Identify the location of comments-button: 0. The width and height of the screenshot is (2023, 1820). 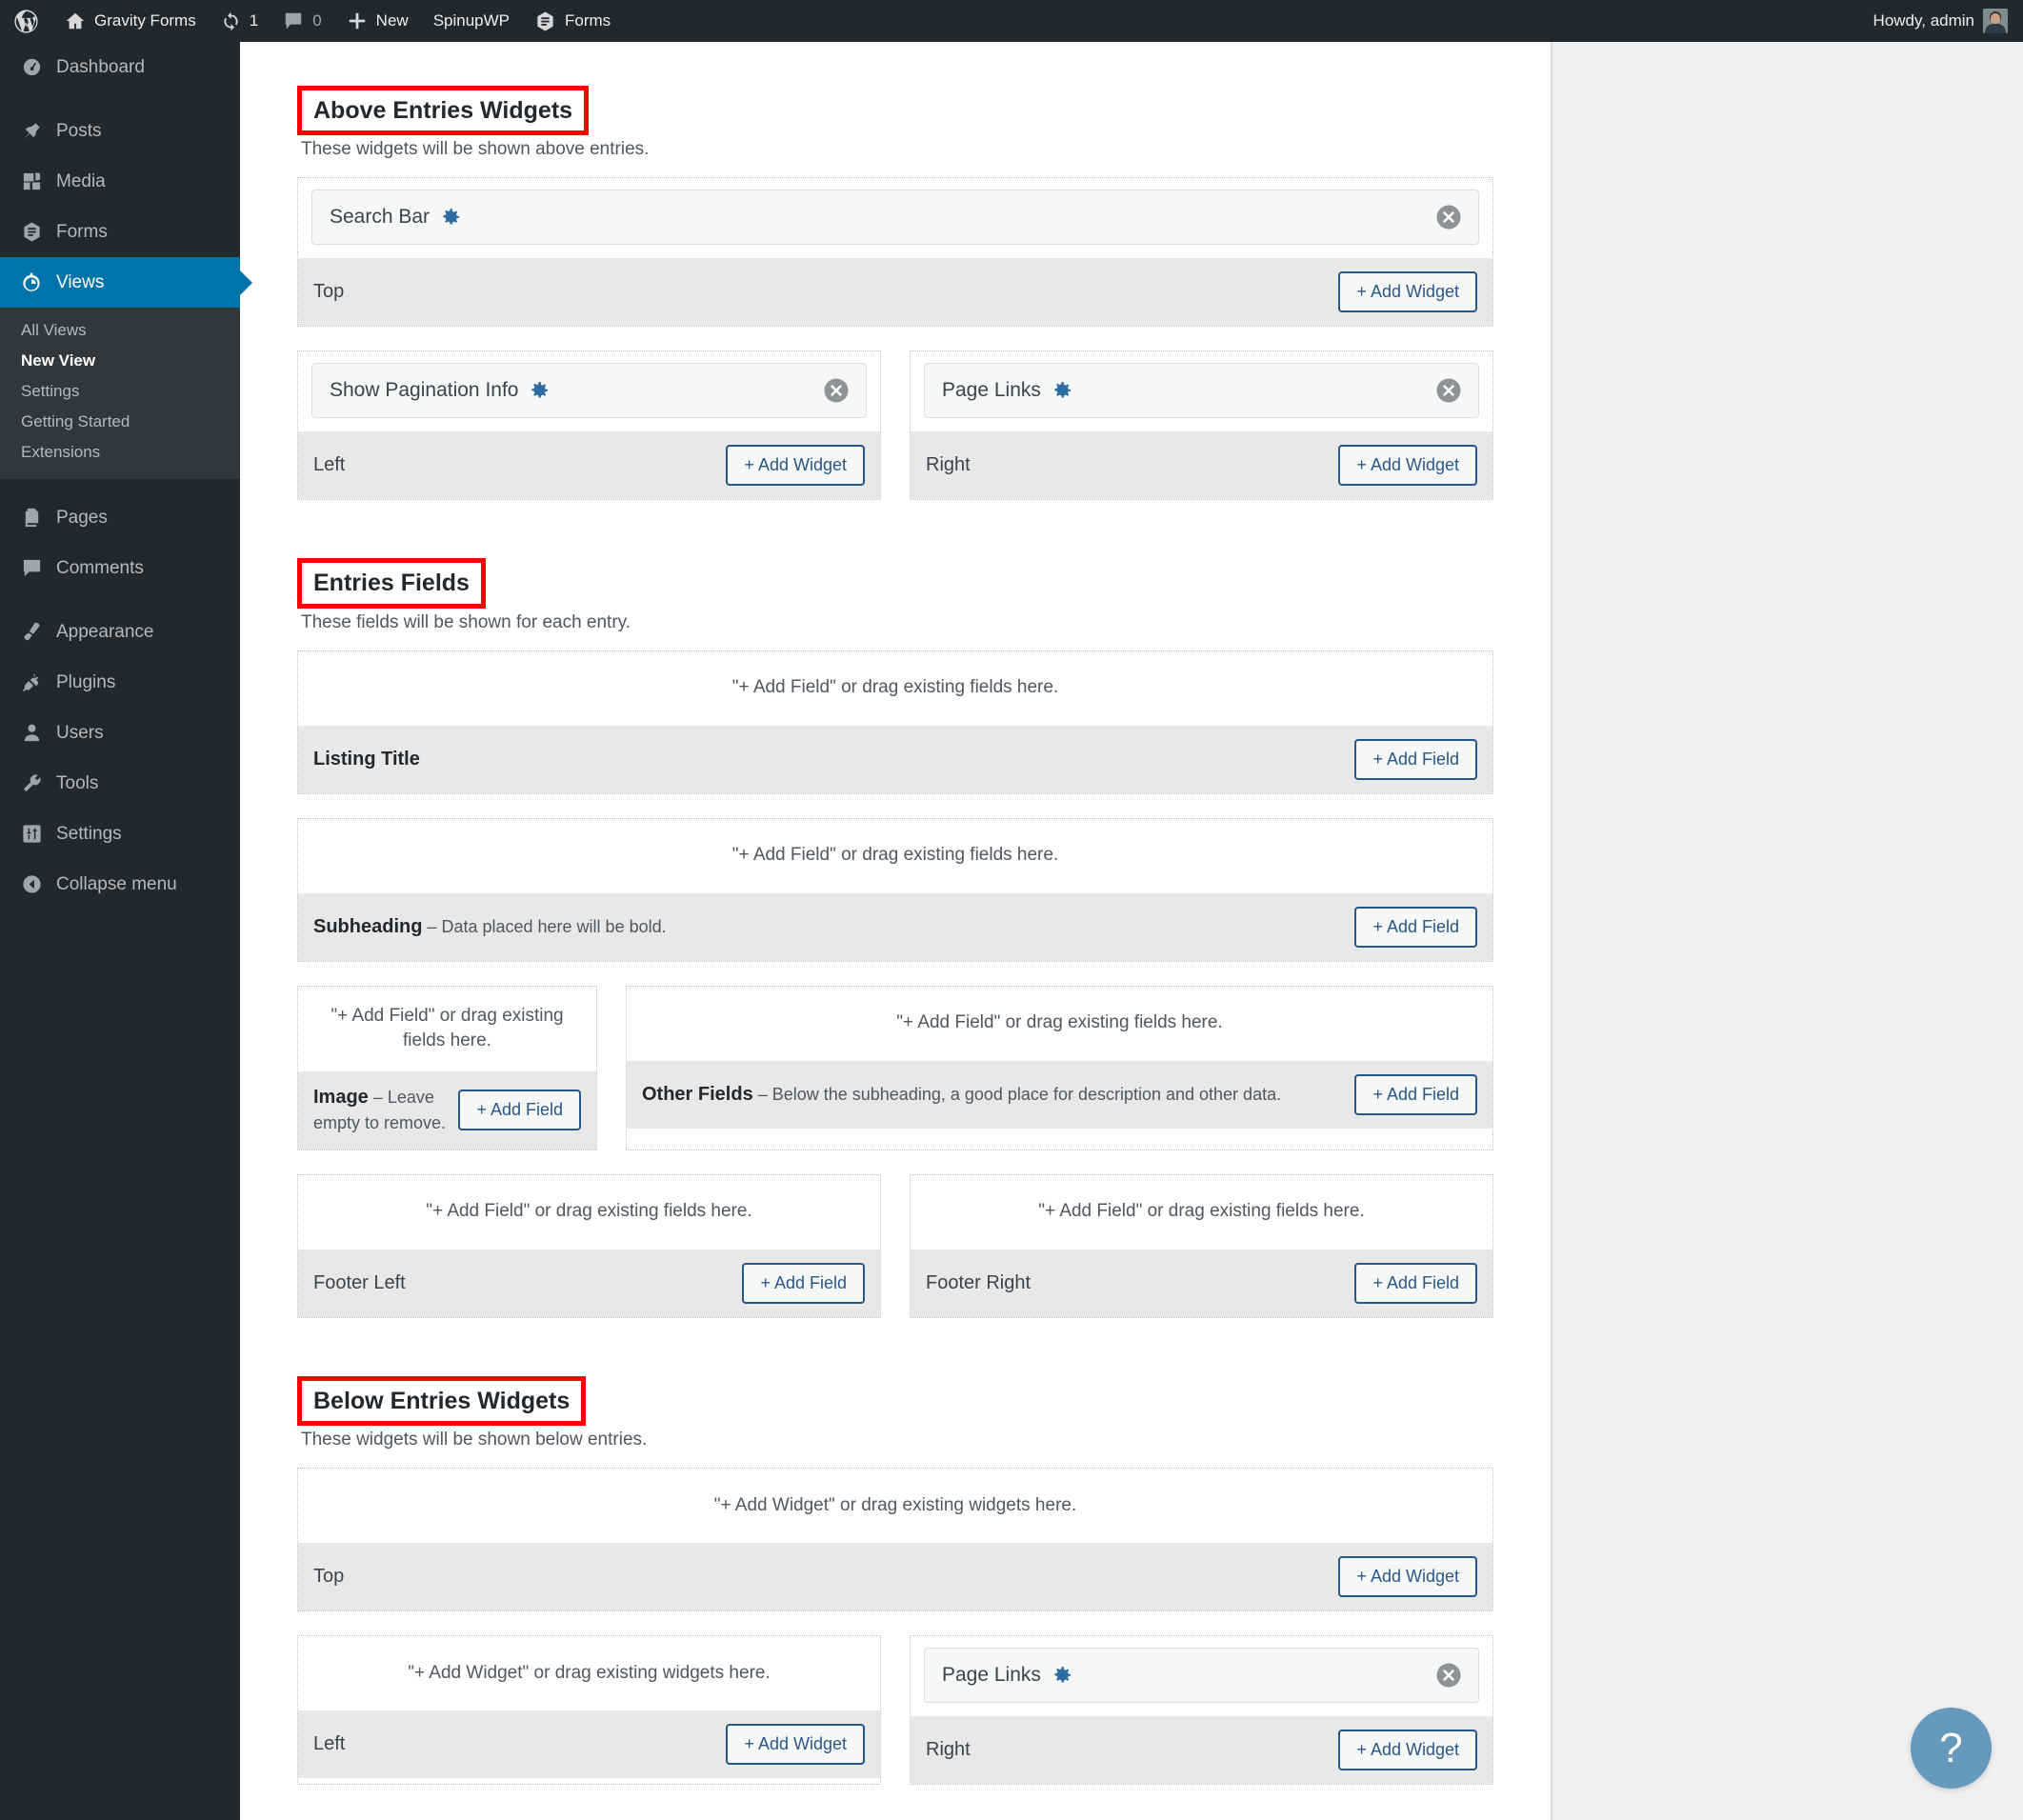
(301, 21).